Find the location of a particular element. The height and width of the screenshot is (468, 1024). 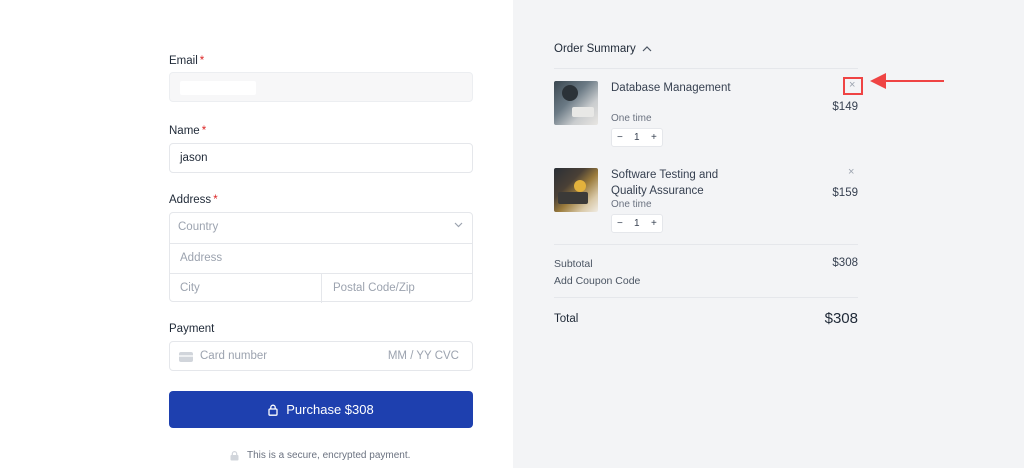

item-price: $159 is located at coordinates (845, 193).